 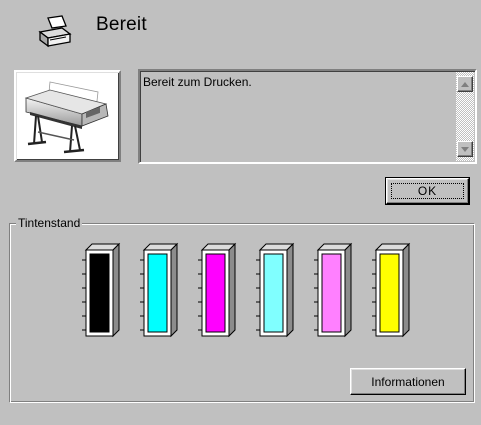 I want to click on ink-cartridge-yellow, so click(x=391, y=290).